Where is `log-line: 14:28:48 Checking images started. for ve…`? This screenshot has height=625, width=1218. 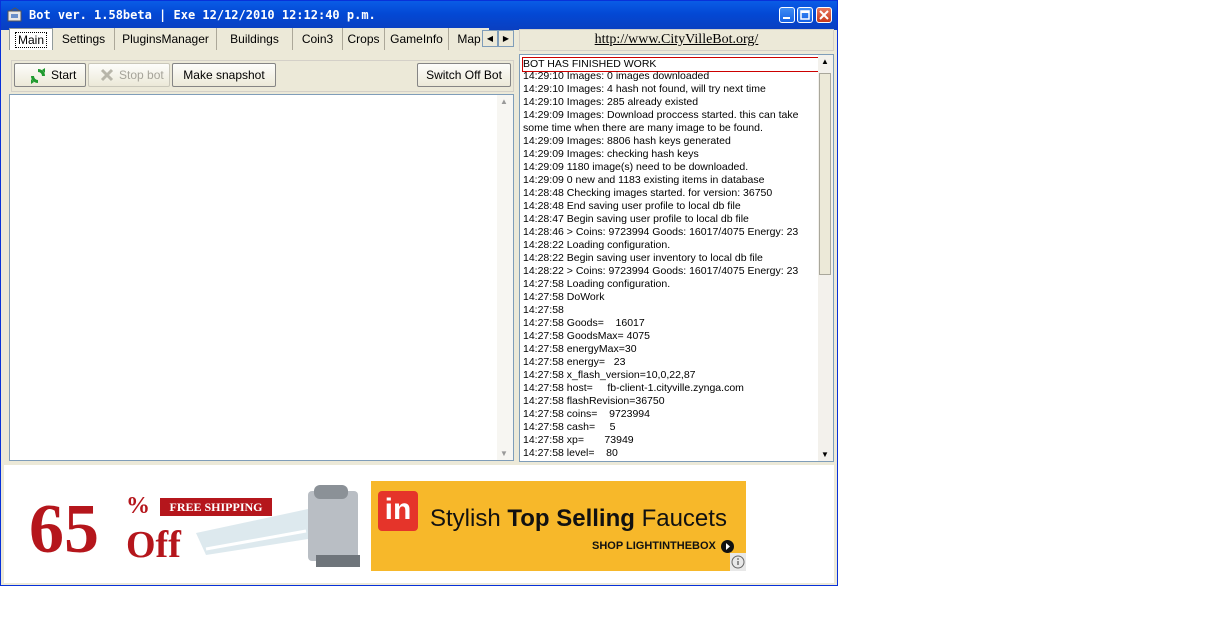
log-line: 14:28:48 Checking images started. for ve… is located at coordinates (648, 193).